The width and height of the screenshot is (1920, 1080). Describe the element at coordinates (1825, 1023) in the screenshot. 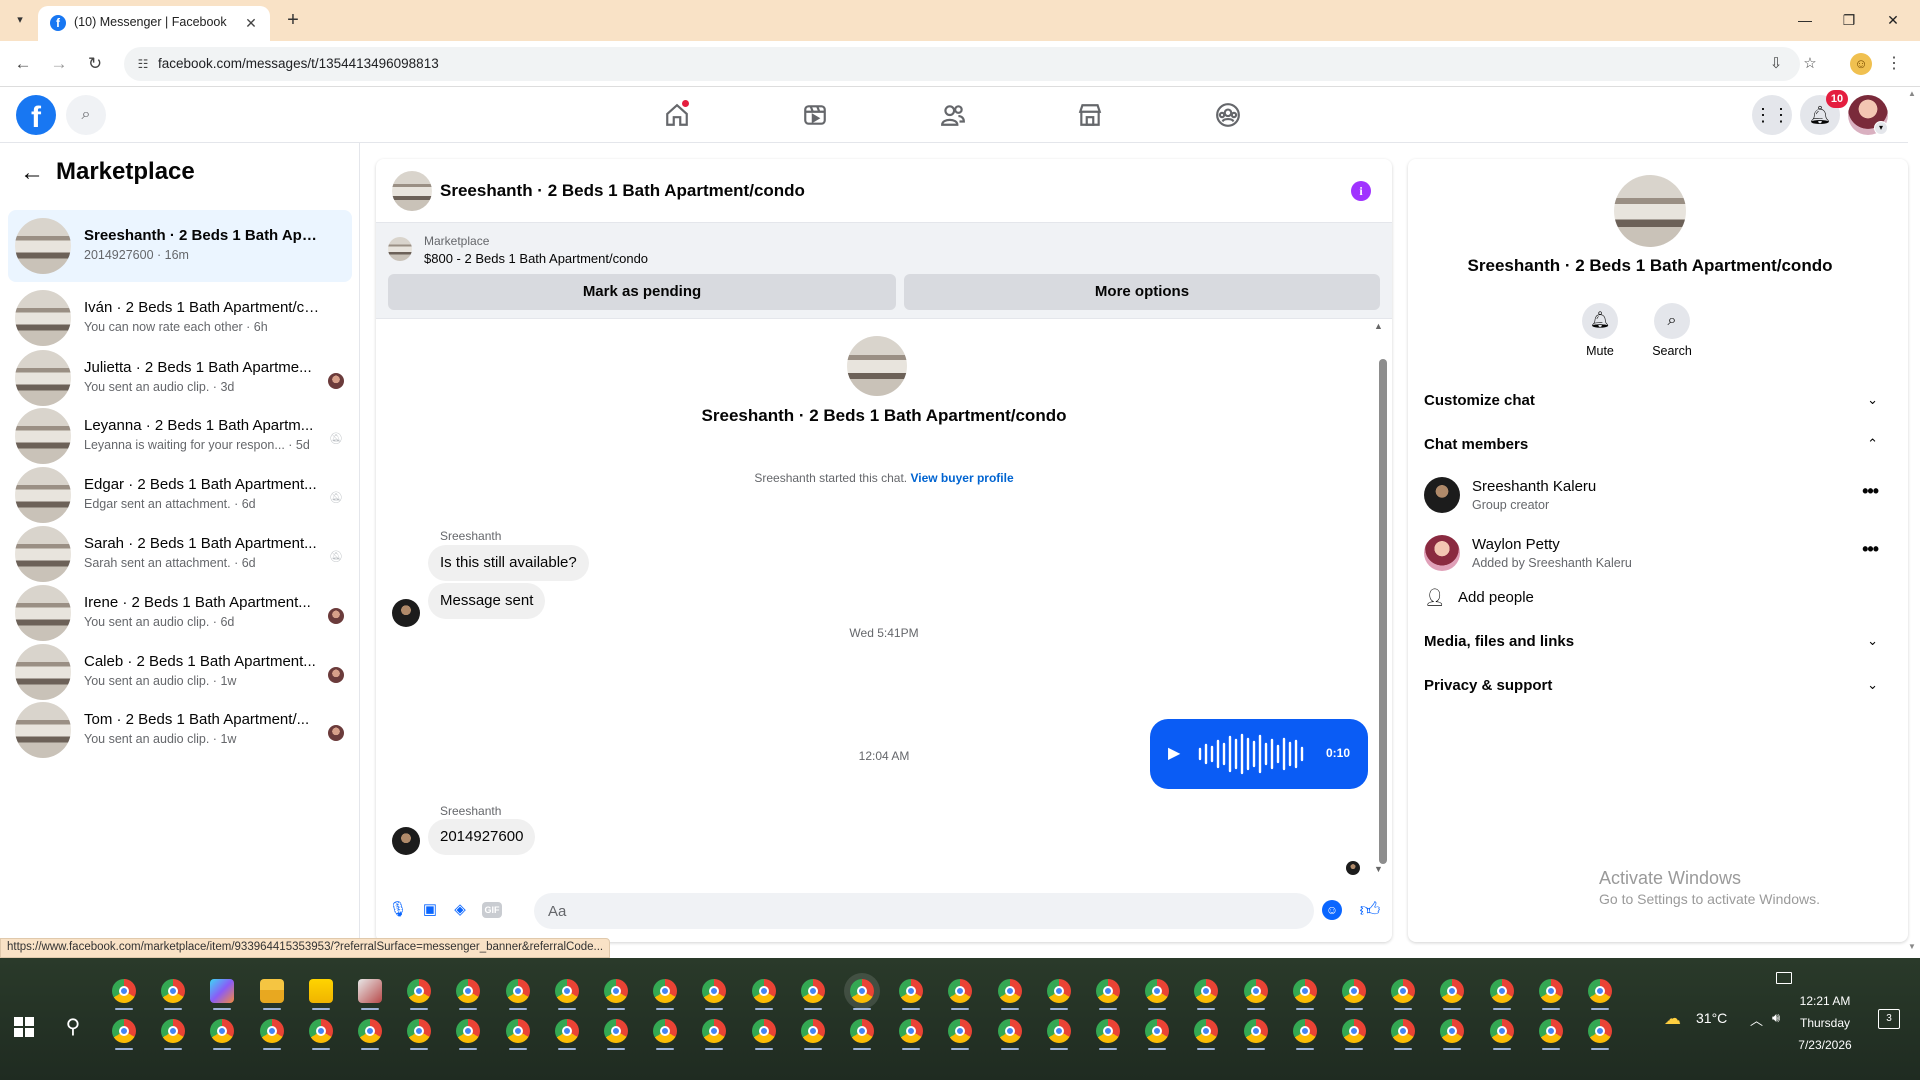

I see `taskbar-clock: 12:21 AM Thursday 7/23/2026` at that location.